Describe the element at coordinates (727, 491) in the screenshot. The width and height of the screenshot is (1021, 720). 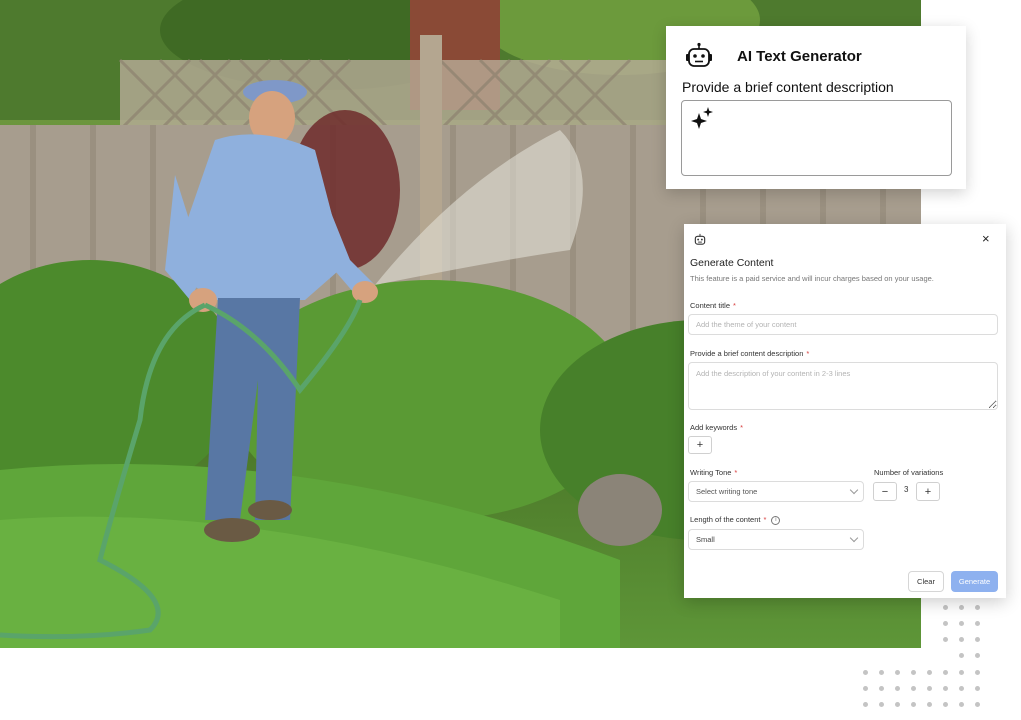
I see `writing-tone-value: Select writing tone` at that location.